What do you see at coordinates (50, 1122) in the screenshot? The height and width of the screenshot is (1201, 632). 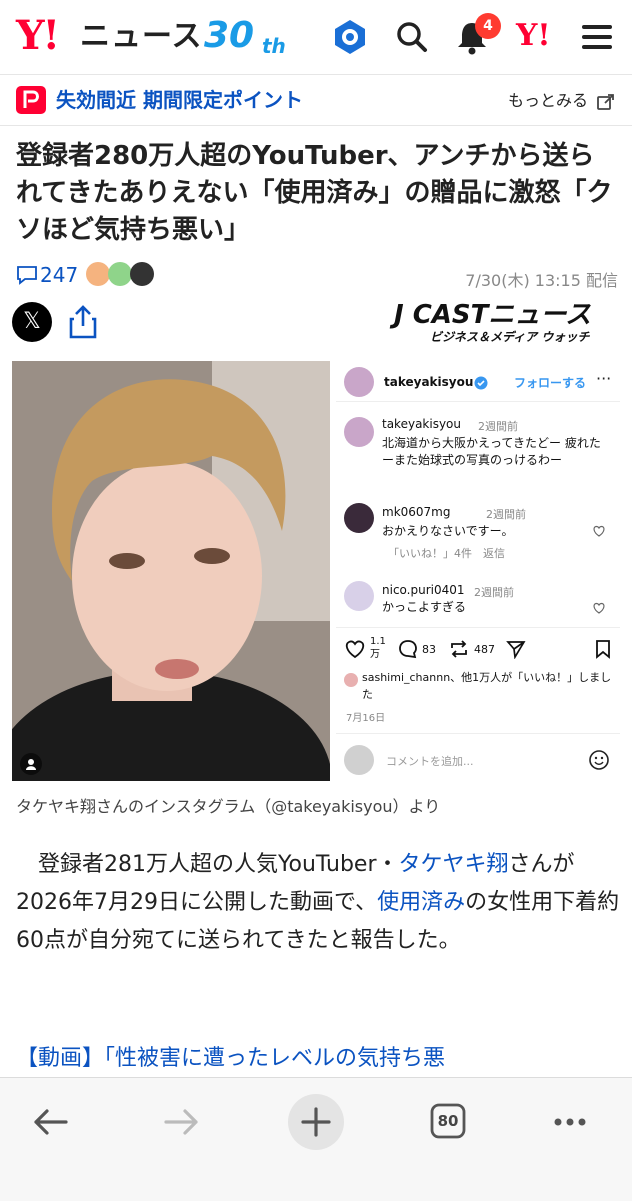 I see `back-icon` at bounding box center [50, 1122].